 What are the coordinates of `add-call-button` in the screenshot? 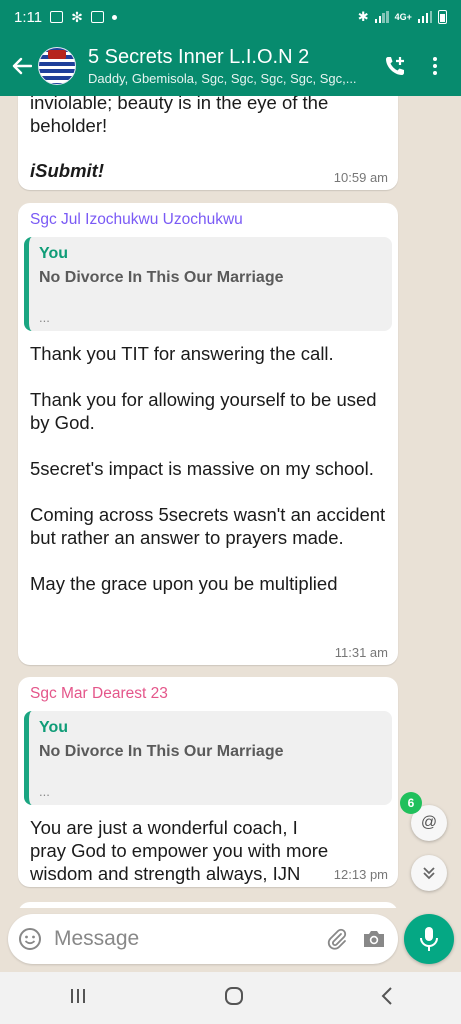 It's located at (395, 66).